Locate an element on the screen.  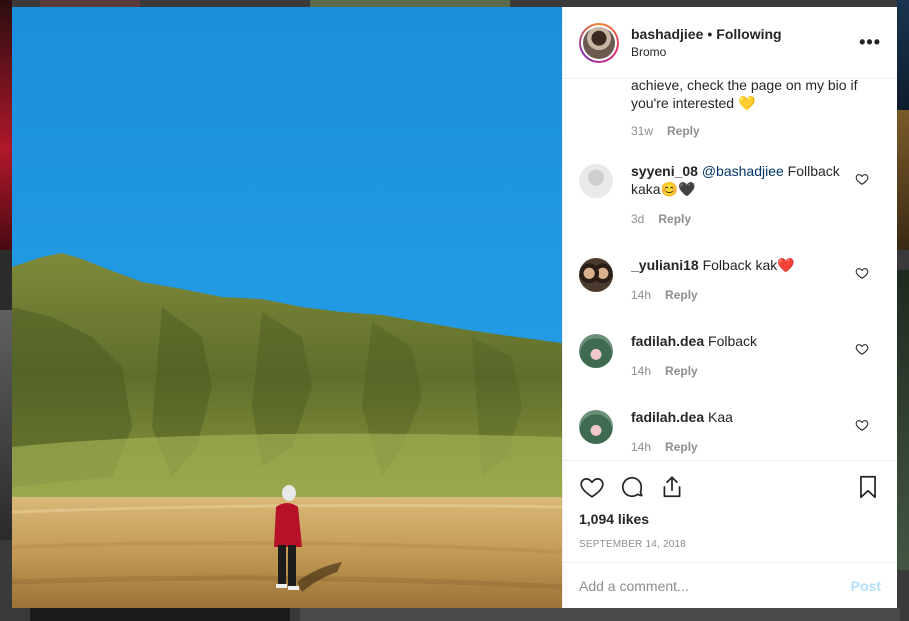
heart-icon is located at coordinates (592, 487).